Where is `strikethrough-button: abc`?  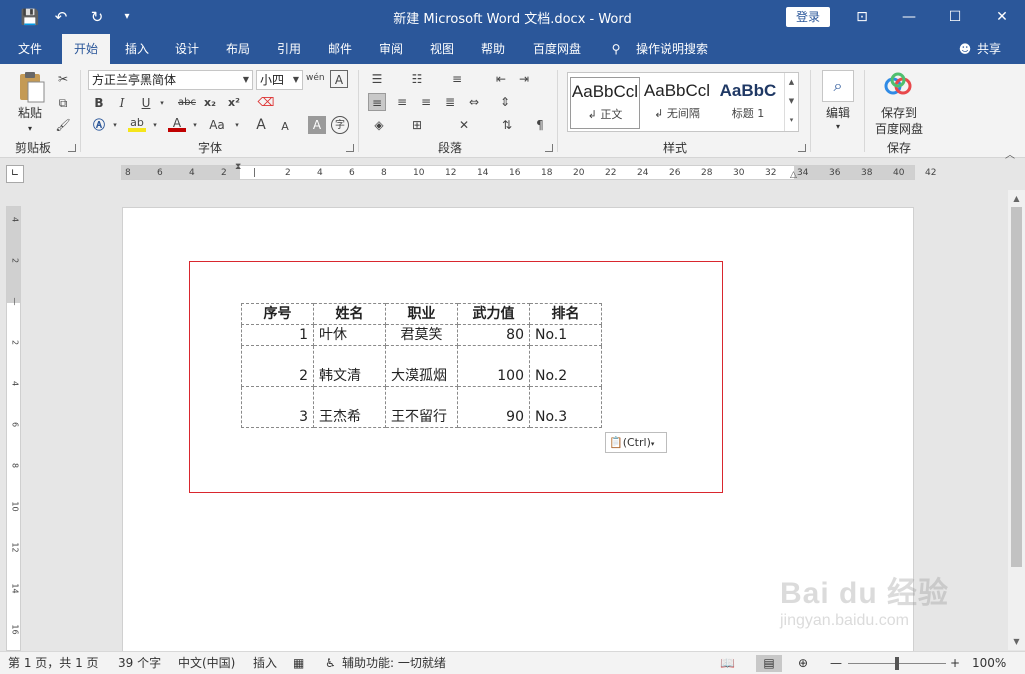 strikethrough-button: abc is located at coordinates (187, 103).